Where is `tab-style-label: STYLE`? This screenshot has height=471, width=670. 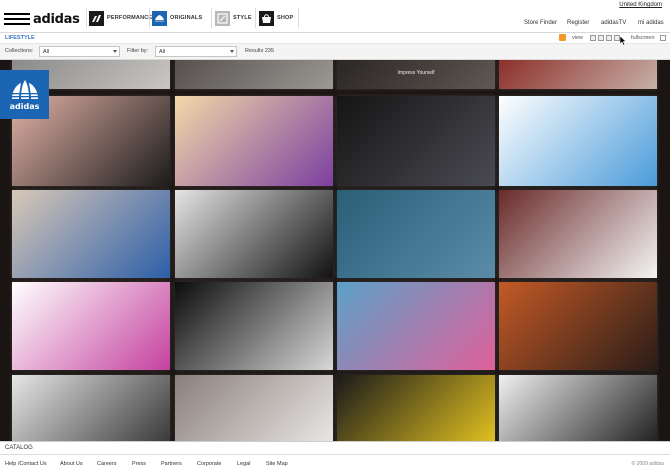
tab-style-label: STYLE is located at coordinates (242, 18).